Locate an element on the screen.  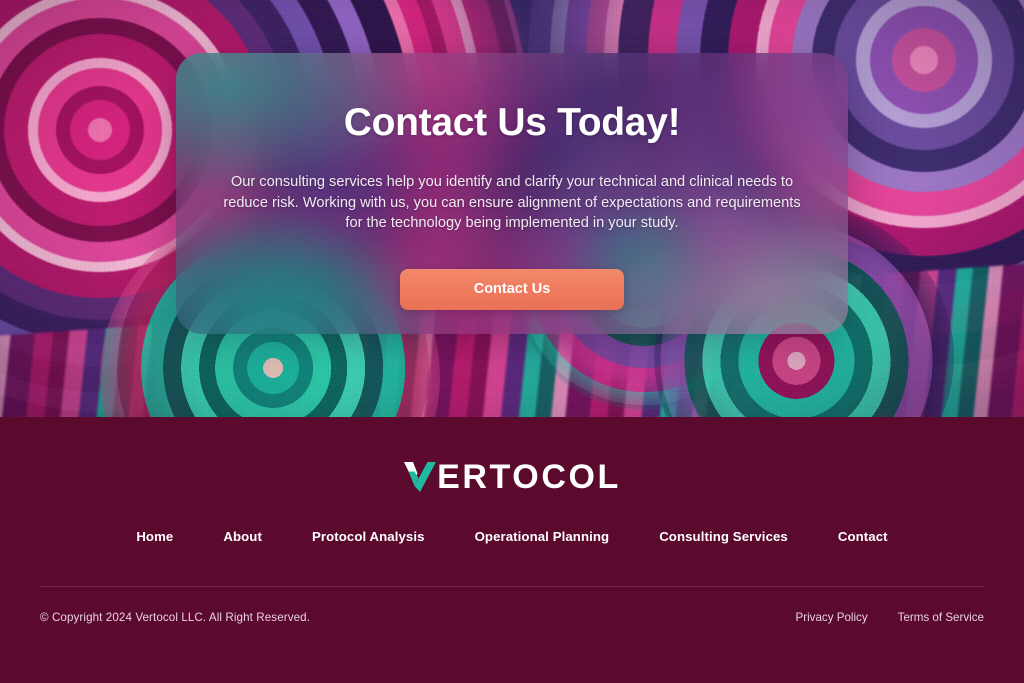
footer-divider is located at coordinates (512, 586).